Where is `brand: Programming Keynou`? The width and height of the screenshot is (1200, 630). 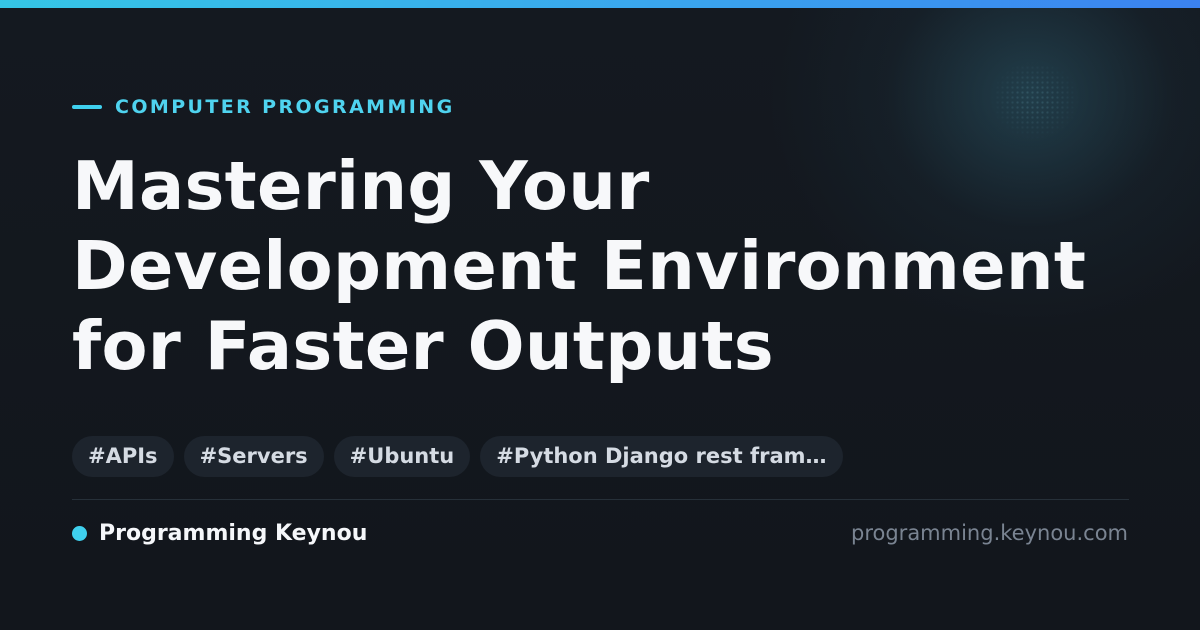
brand: Programming Keynou is located at coordinates (219, 533).